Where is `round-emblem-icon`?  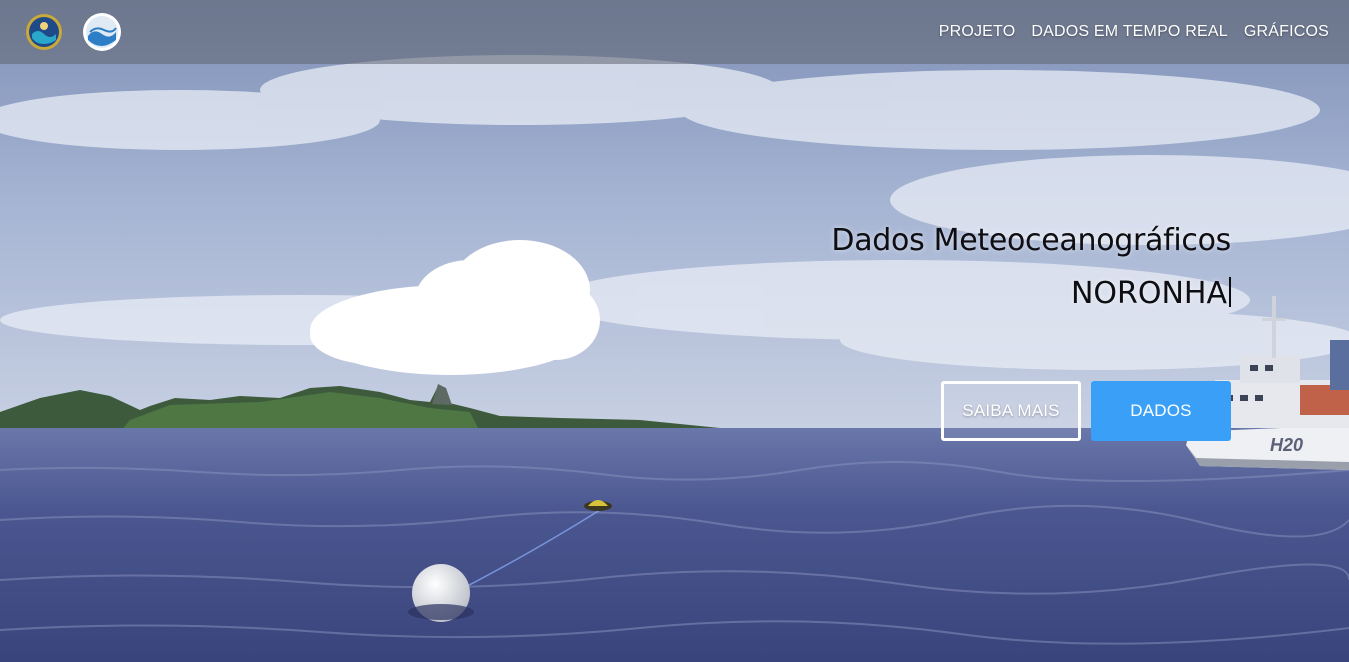 round-emblem-icon is located at coordinates (44, 32).